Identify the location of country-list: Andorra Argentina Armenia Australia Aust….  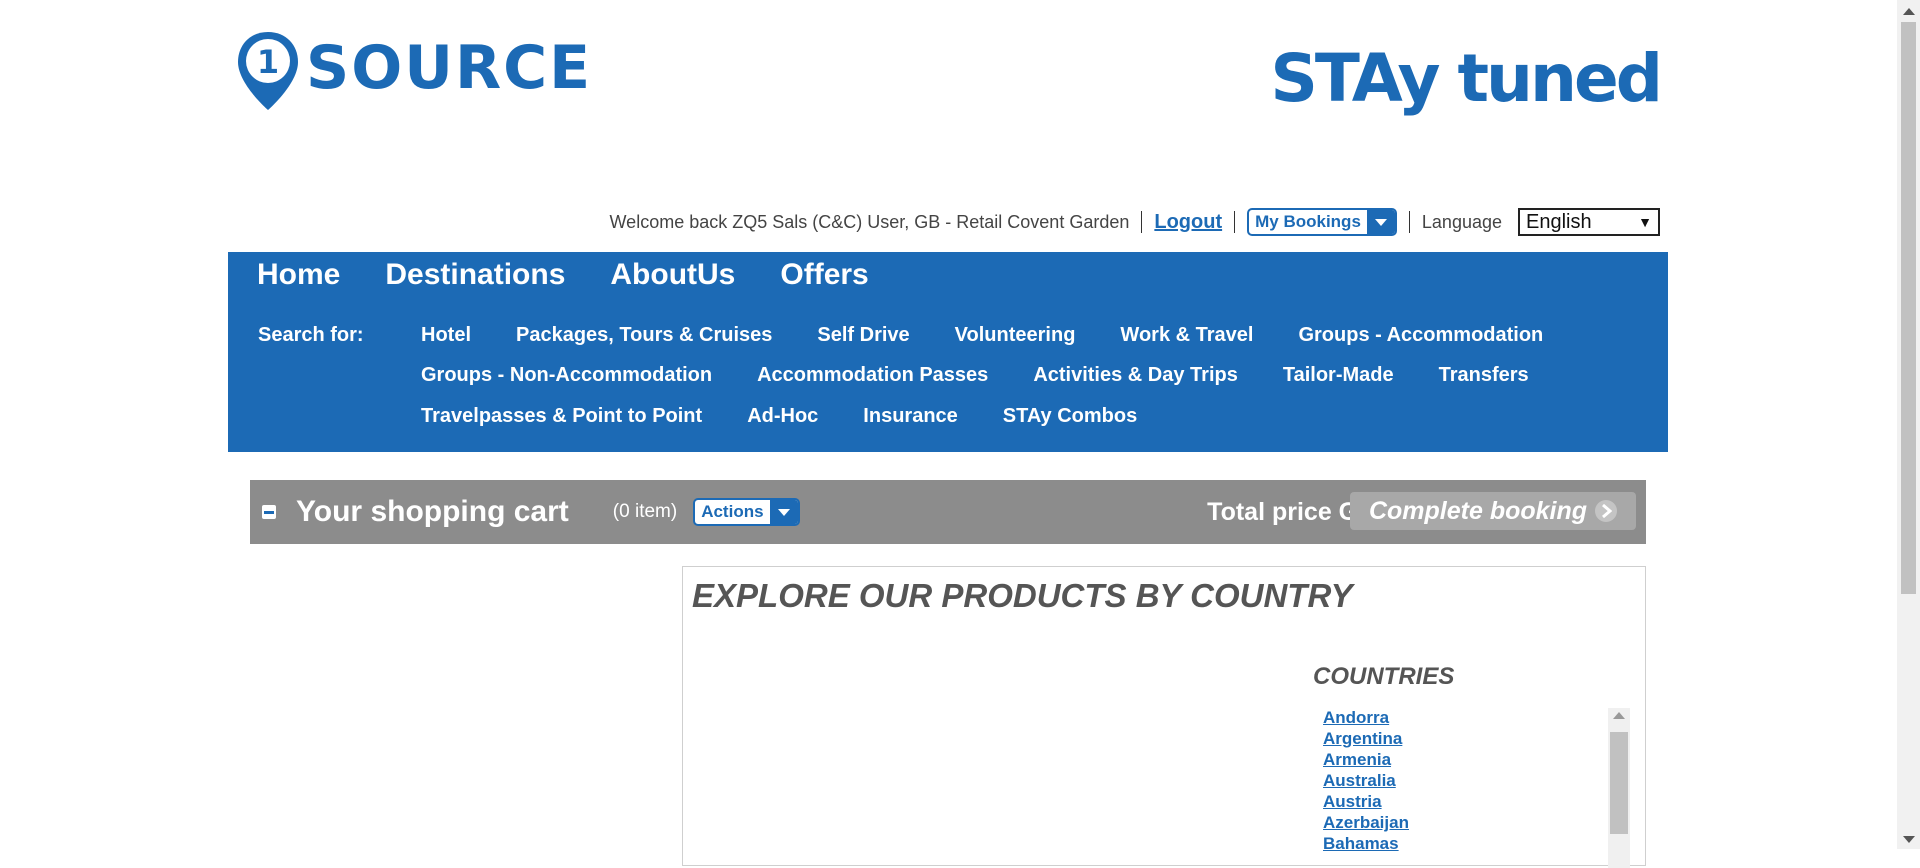
(1473, 780).